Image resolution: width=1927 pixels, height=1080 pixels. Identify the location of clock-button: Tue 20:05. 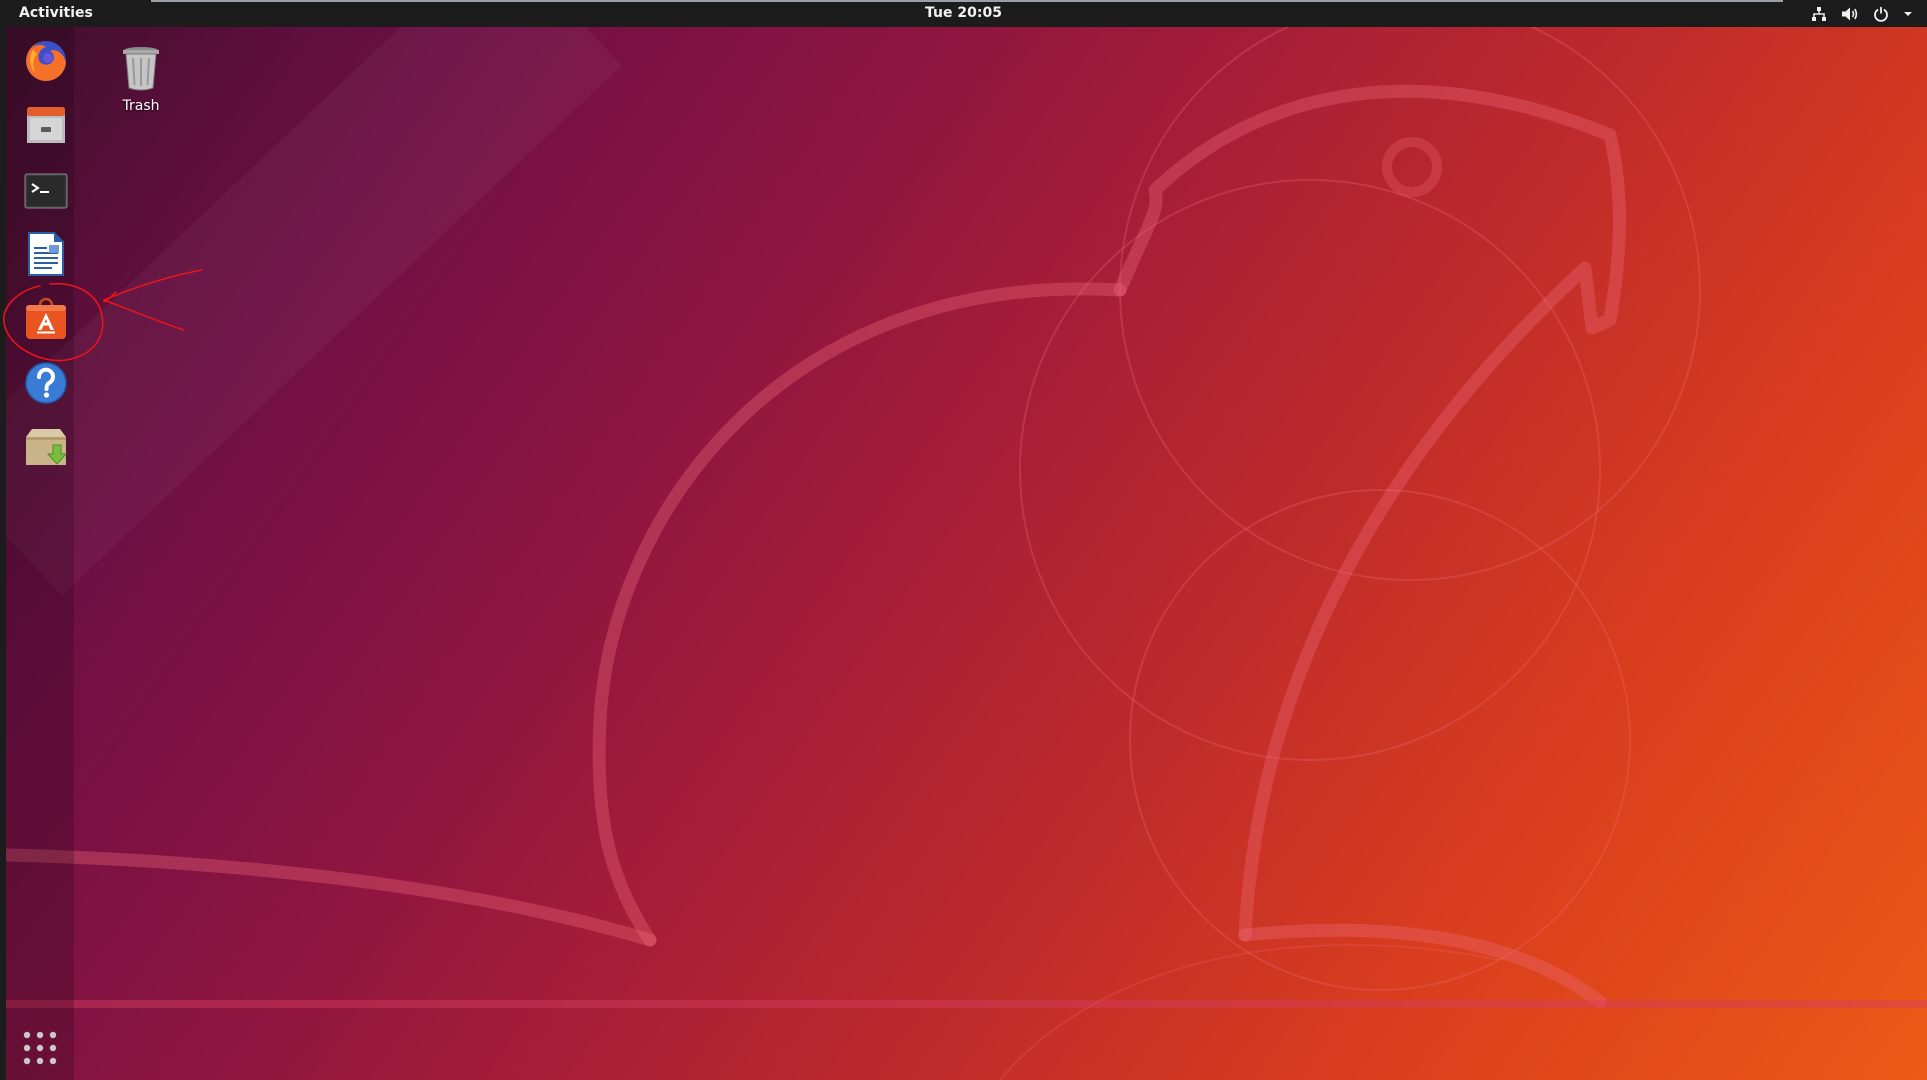
(963, 13).